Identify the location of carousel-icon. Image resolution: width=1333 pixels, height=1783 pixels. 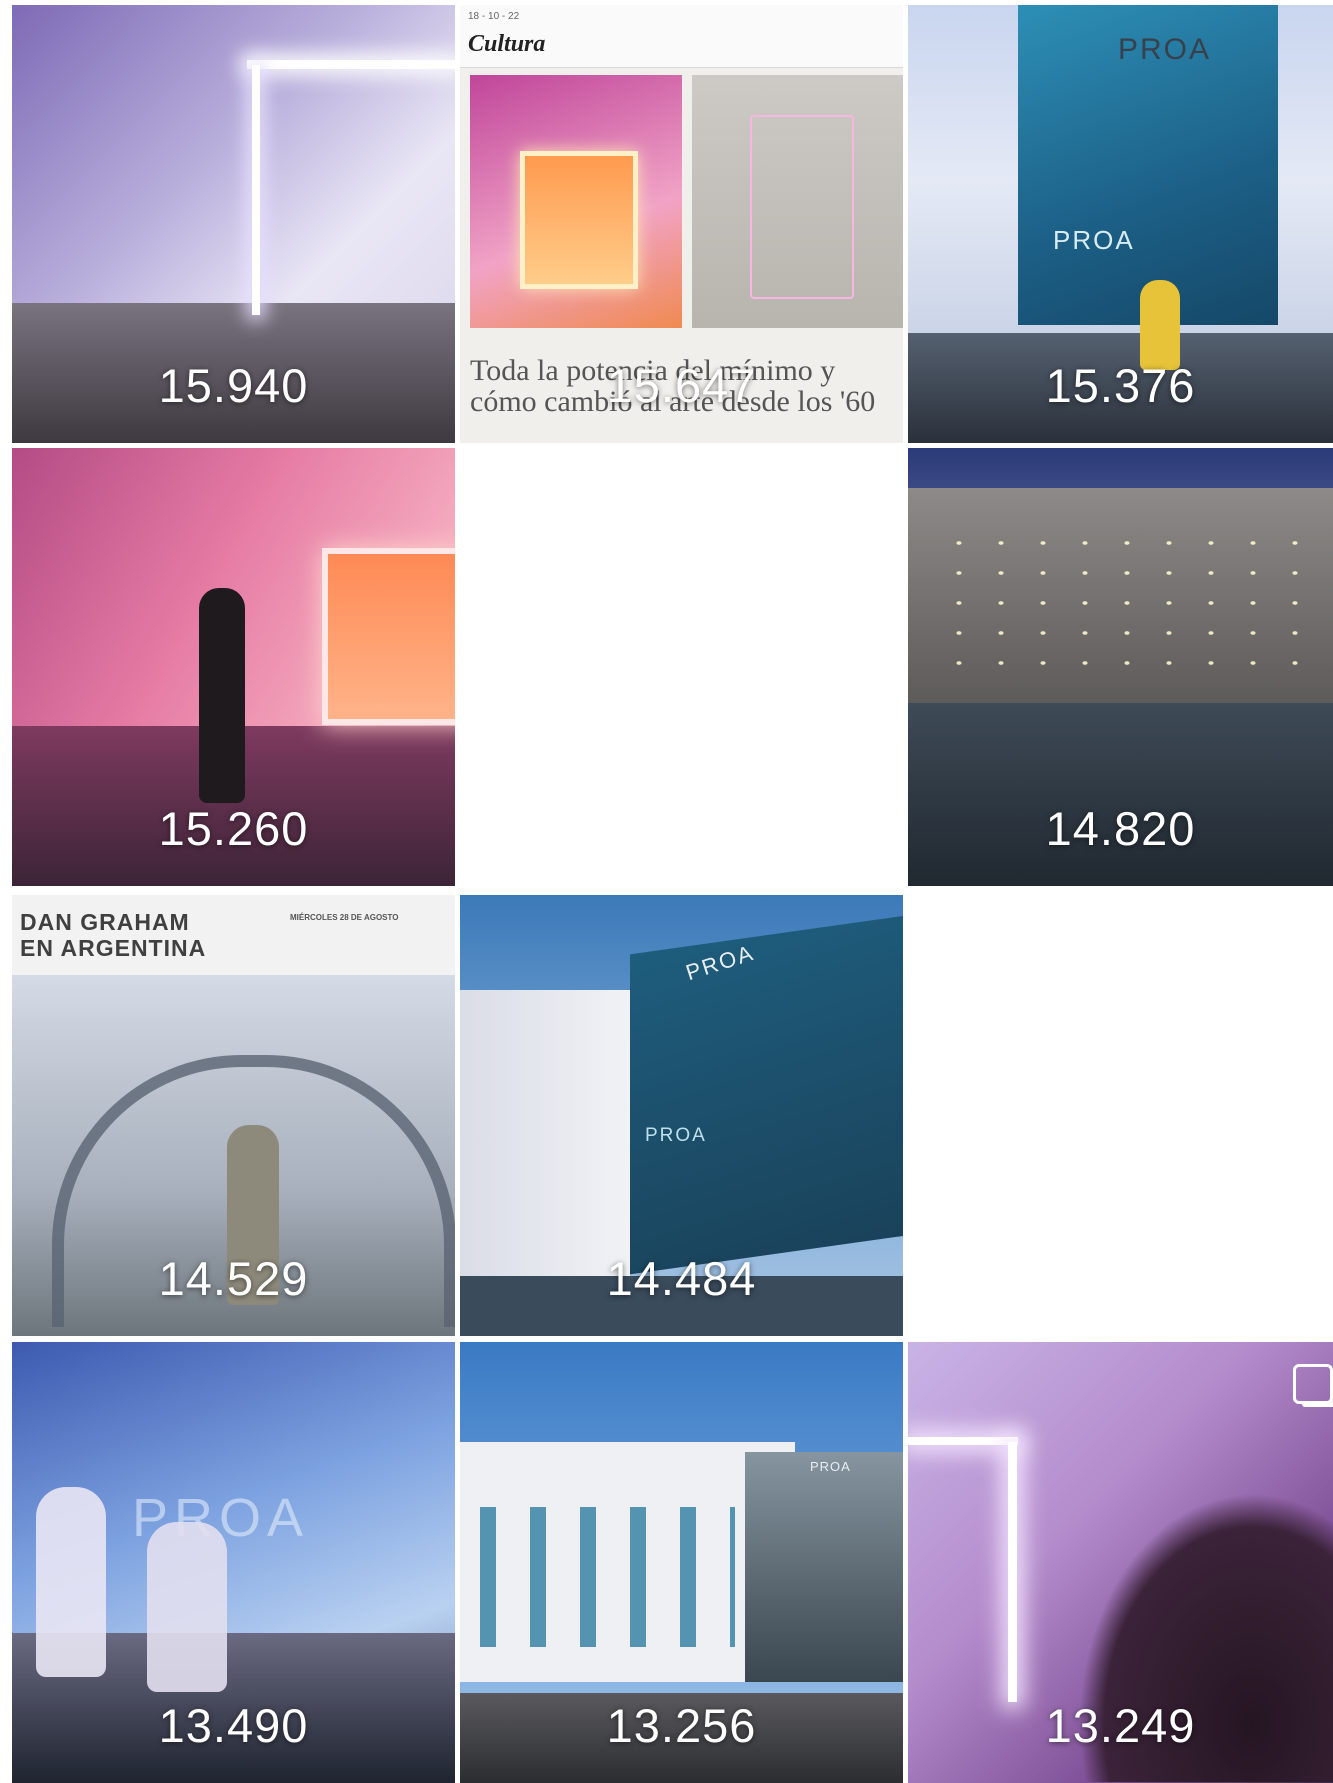
(1313, 1384).